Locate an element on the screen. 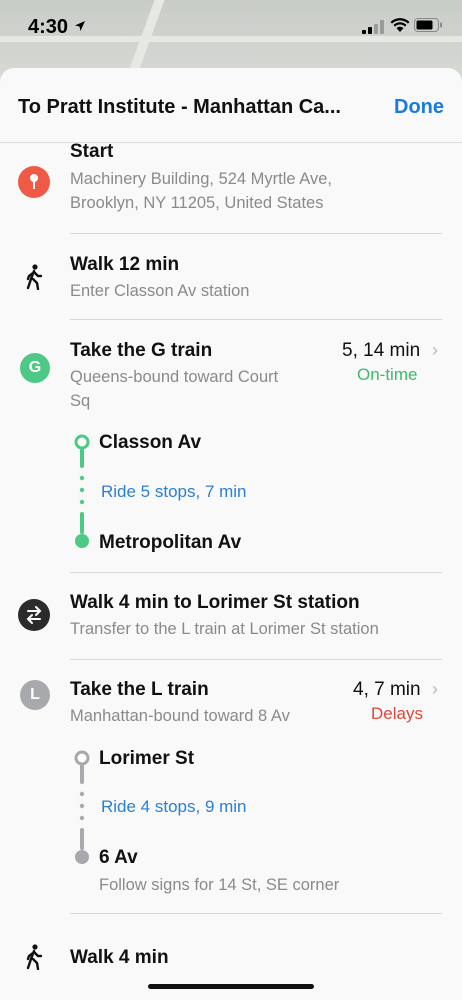 This screenshot has height=1000, width=462. start-address-line2: Brooklyn, NY 11205, United States is located at coordinates (197, 203).